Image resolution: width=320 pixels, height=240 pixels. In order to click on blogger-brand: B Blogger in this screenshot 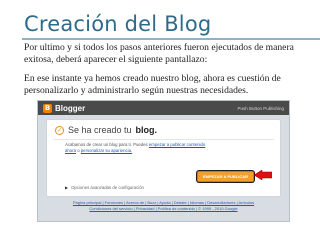, I will do `click(64, 108)`.